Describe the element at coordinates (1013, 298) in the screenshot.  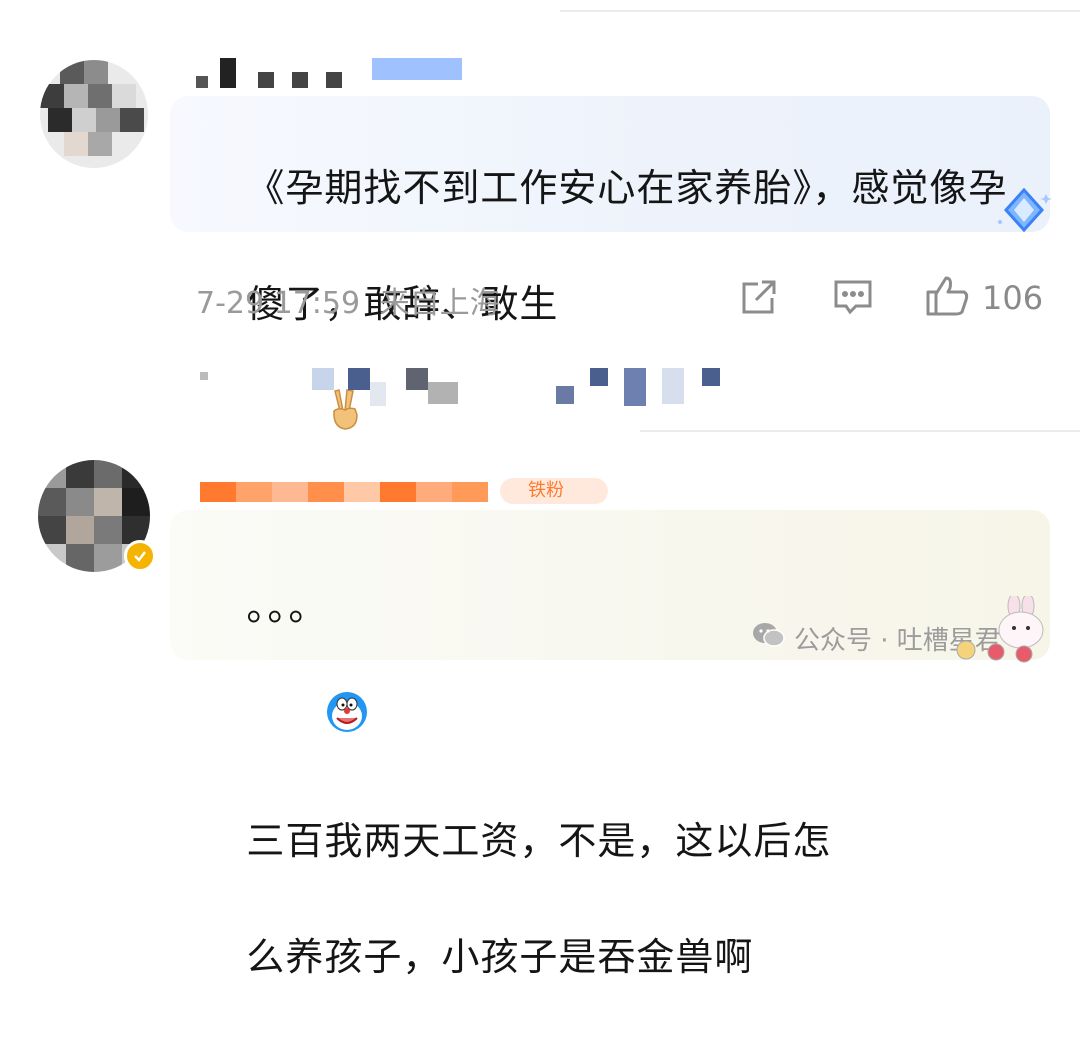
I see `like-count: 106` at that location.